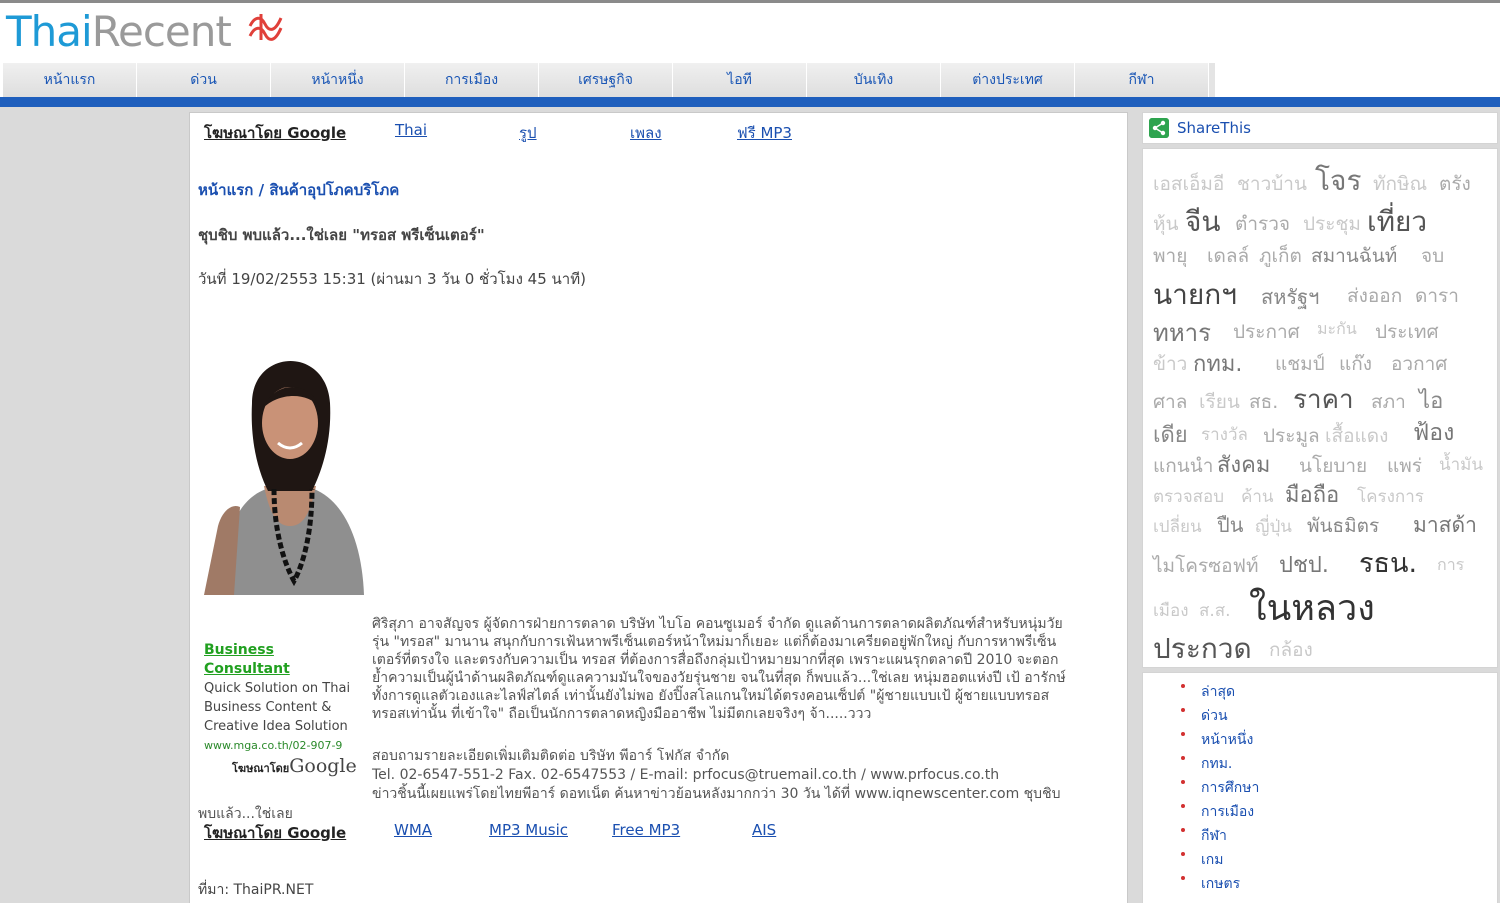 Image resolution: width=1500 pixels, height=903 pixels. I want to click on ad-url: www.mga.co.th/02-907-9, so click(284, 745).